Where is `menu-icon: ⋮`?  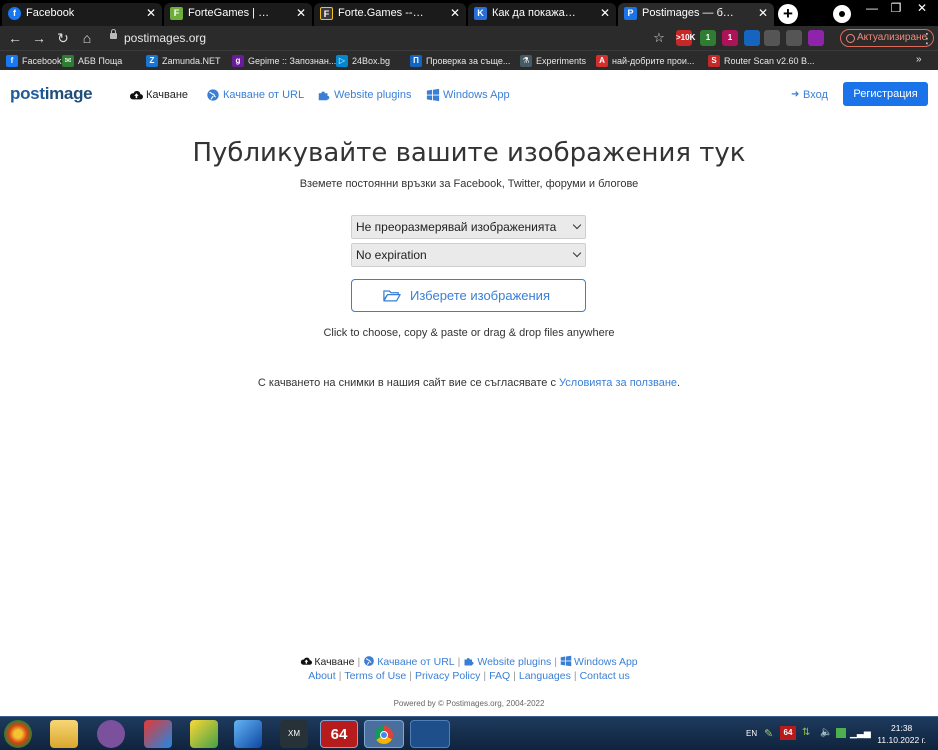 menu-icon: ⋮ is located at coordinates (927, 38).